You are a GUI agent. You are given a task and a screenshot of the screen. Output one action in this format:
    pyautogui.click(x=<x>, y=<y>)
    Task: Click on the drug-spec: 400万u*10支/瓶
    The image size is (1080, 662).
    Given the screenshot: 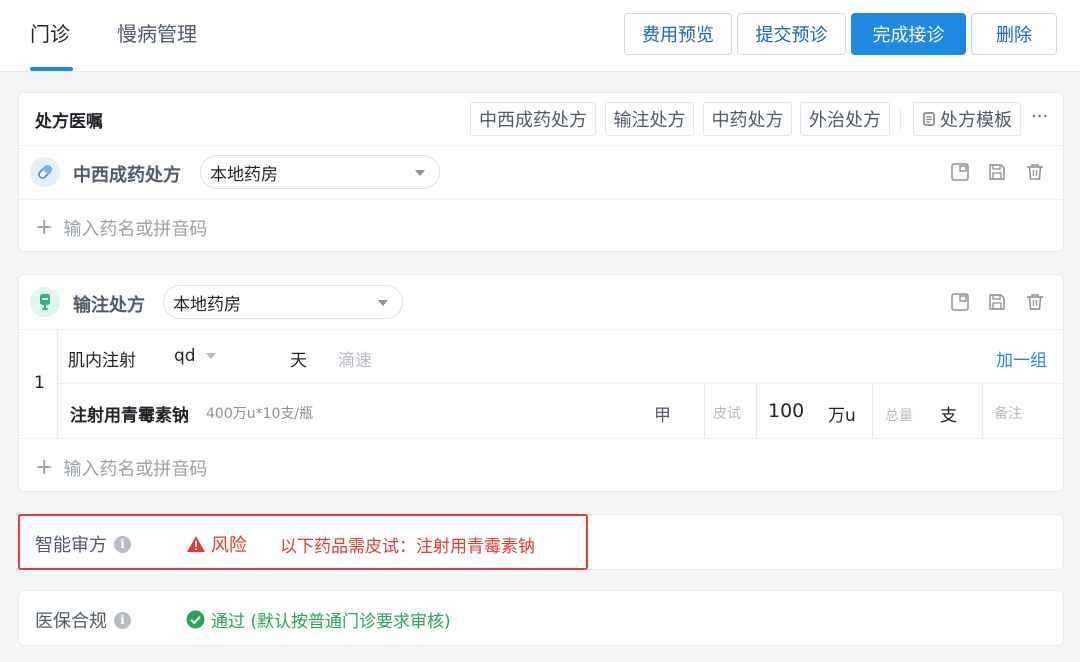 What is the action you would take?
    pyautogui.click(x=260, y=414)
    